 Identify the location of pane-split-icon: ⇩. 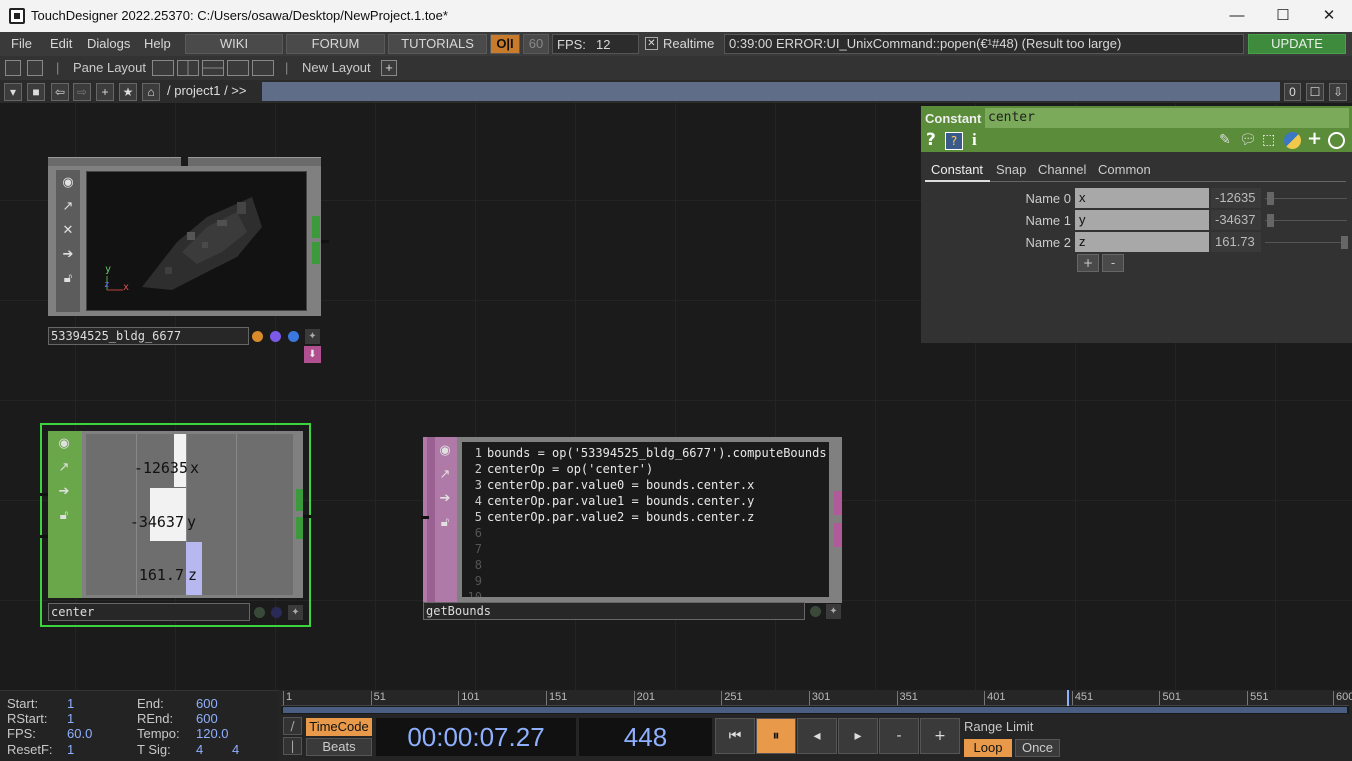
(1338, 92).